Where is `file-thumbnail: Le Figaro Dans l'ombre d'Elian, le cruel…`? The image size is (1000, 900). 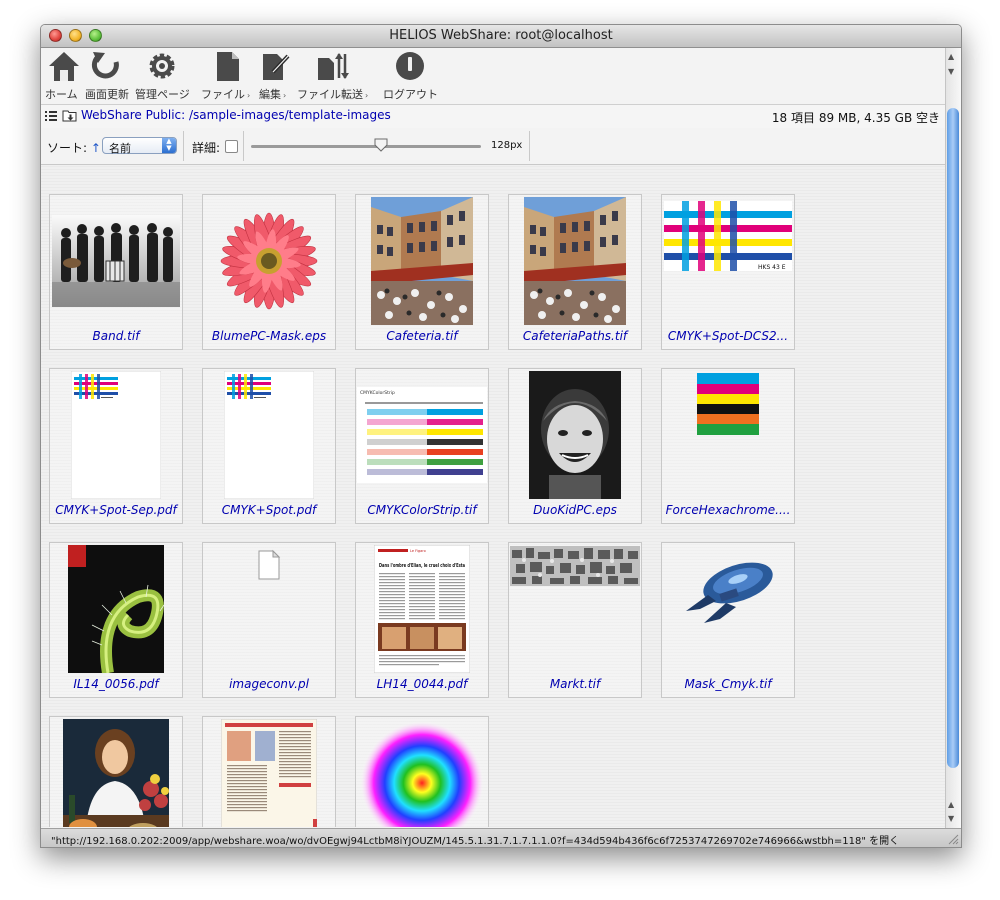
file-thumbnail: Le Figaro Dans l'ombre d'Elian, le cruel… is located at coordinates (422, 609).